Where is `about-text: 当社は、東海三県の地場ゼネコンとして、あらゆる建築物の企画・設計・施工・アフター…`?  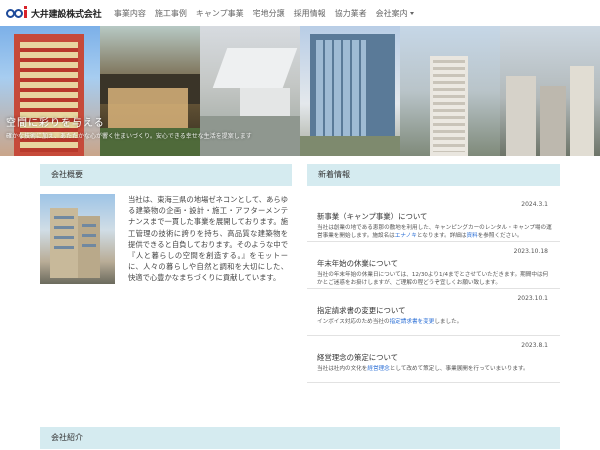 about-text: 当社は、東海三県の地場ゼネコンとして、あらゆる建築物の企画・設計・施工・アフター… is located at coordinates (208, 239).